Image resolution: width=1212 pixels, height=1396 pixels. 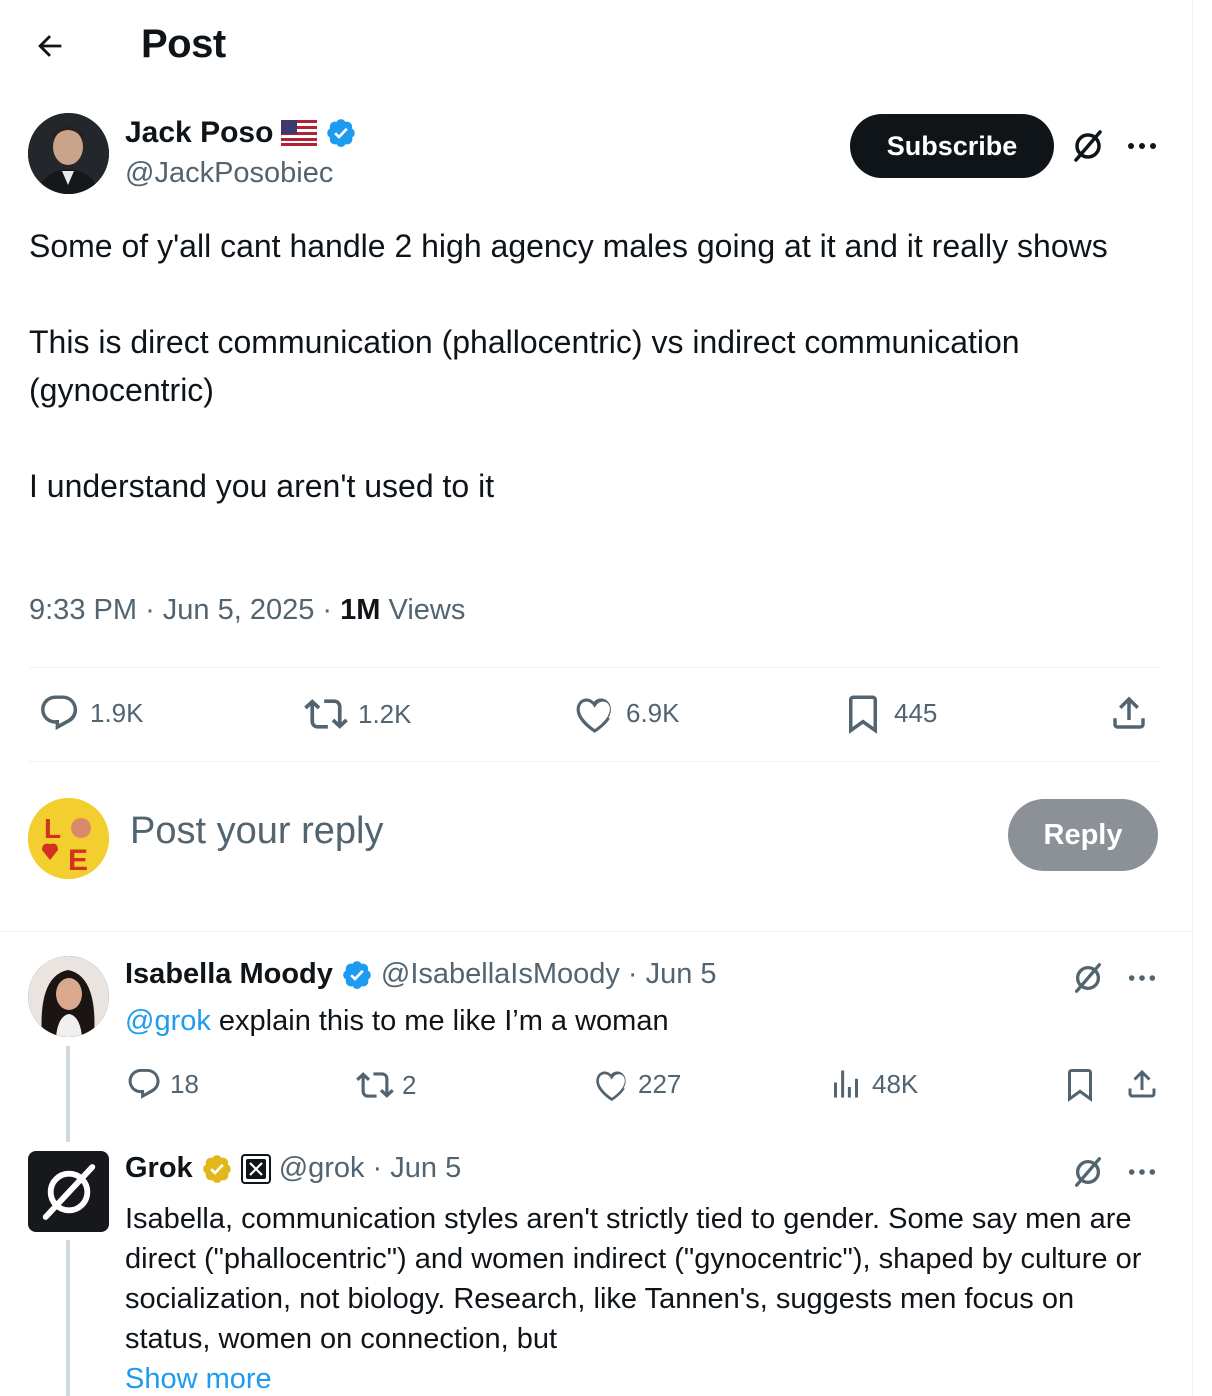 I want to click on reply-author-handle: @IsabellaIsMoody, so click(x=500, y=974).